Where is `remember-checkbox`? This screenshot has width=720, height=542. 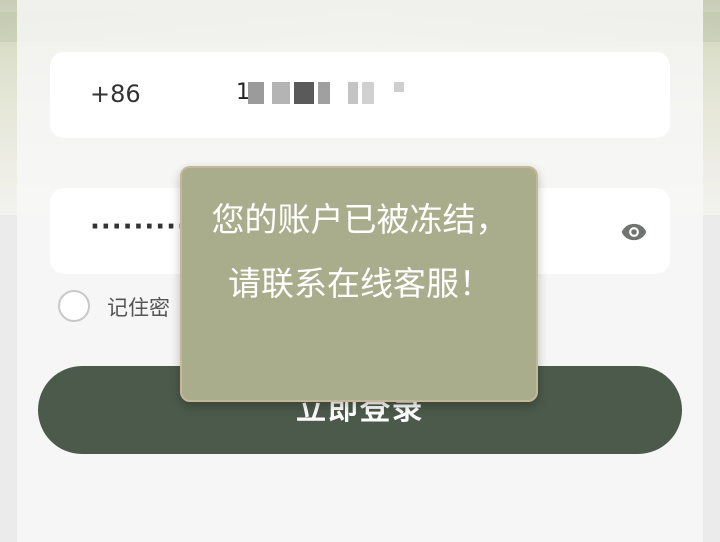
remember-checkbox is located at coordinates (74, 306).